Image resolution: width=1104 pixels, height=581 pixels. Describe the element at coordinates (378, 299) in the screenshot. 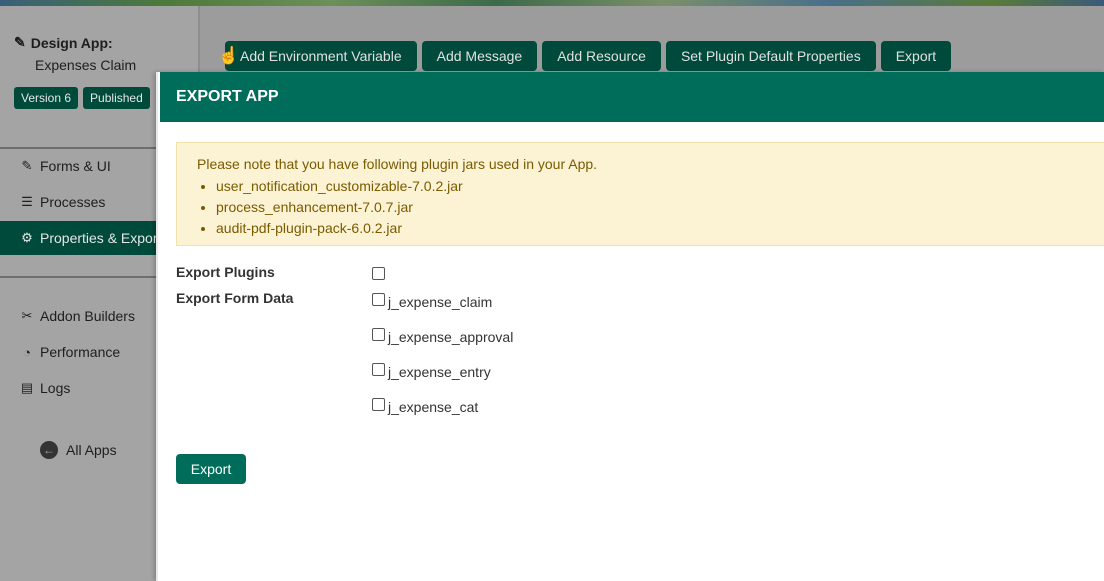

I see `form-data-checkbox-expense-claim` at that location.